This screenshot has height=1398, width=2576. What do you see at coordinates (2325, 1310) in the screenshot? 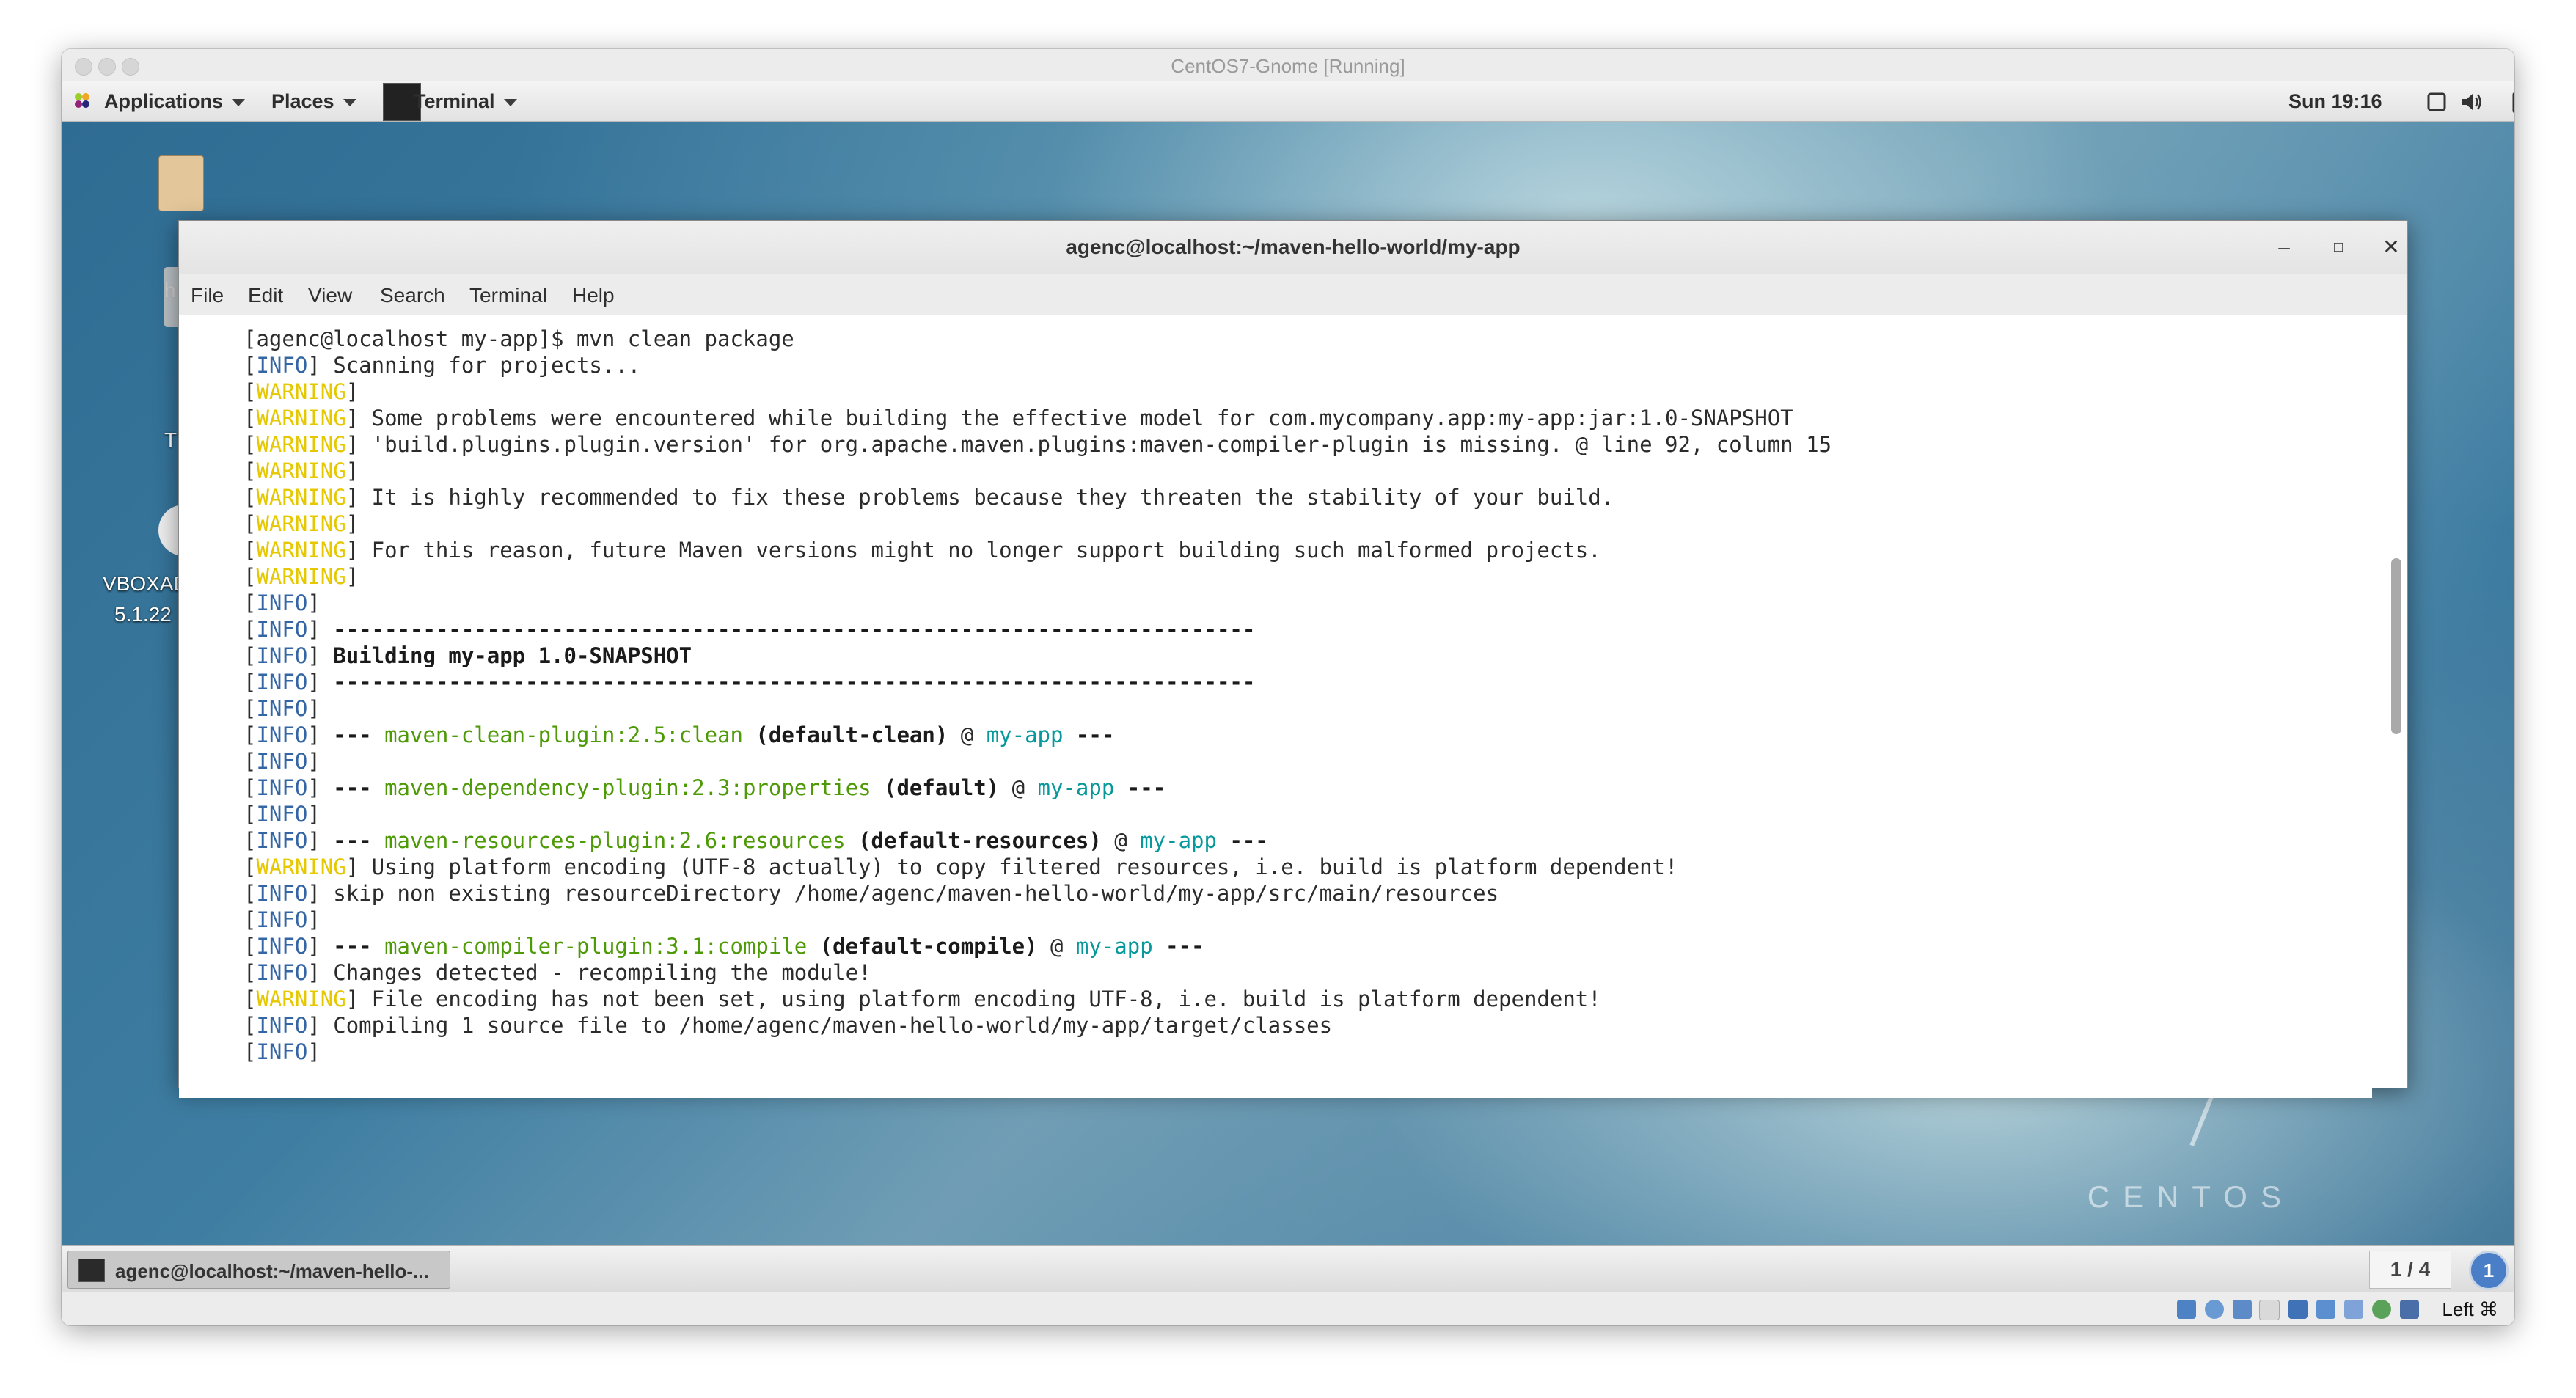
I see `shared-folder-icon` at bounding box center [2325, 1310].